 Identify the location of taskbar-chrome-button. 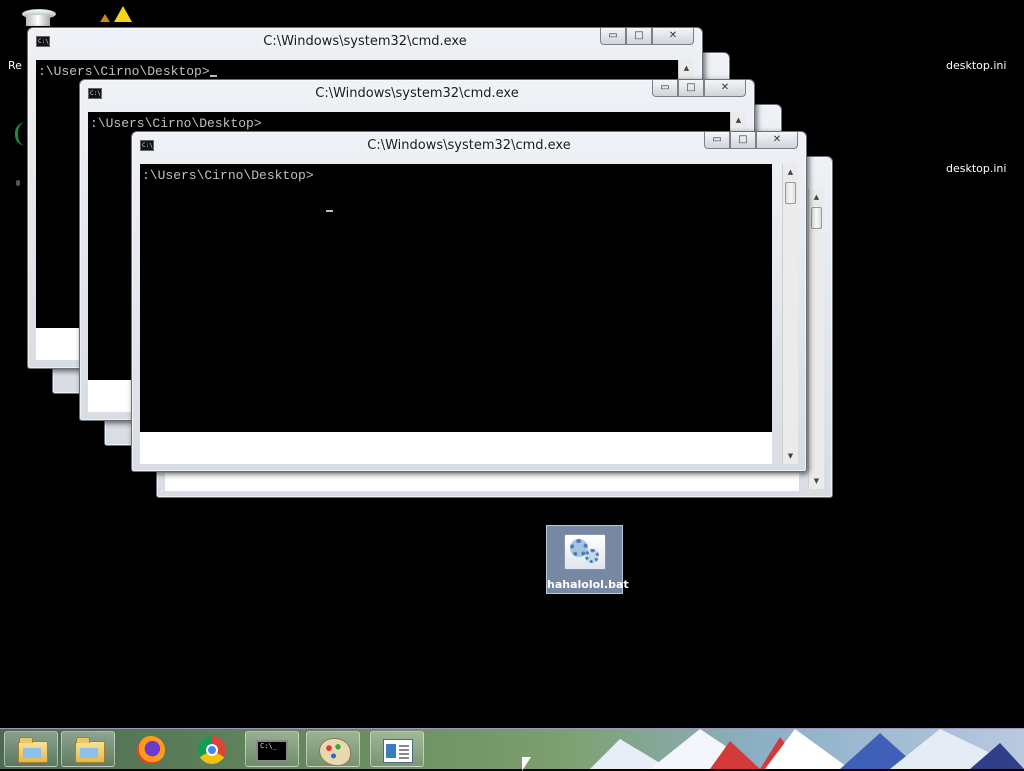
(212, 749).